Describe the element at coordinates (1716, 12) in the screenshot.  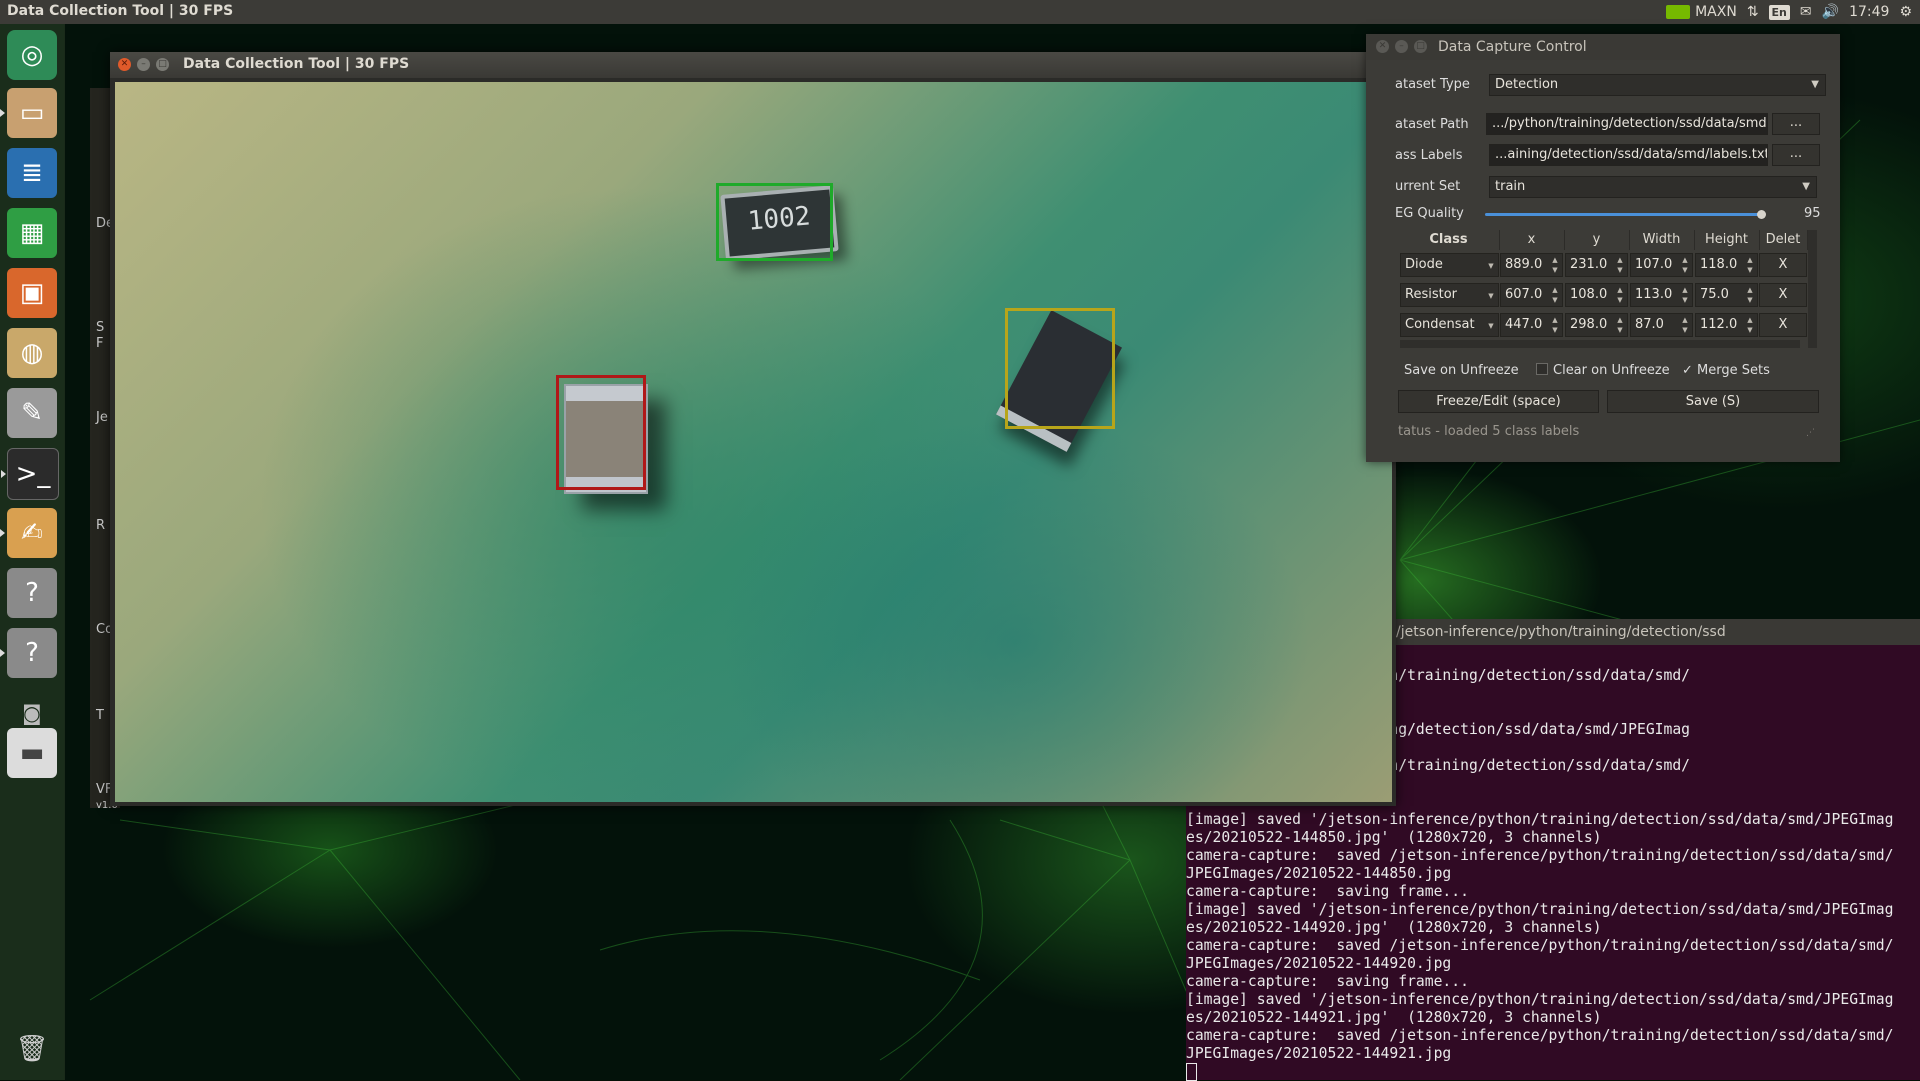
I see `power-mode-label: MAXN` at that location.